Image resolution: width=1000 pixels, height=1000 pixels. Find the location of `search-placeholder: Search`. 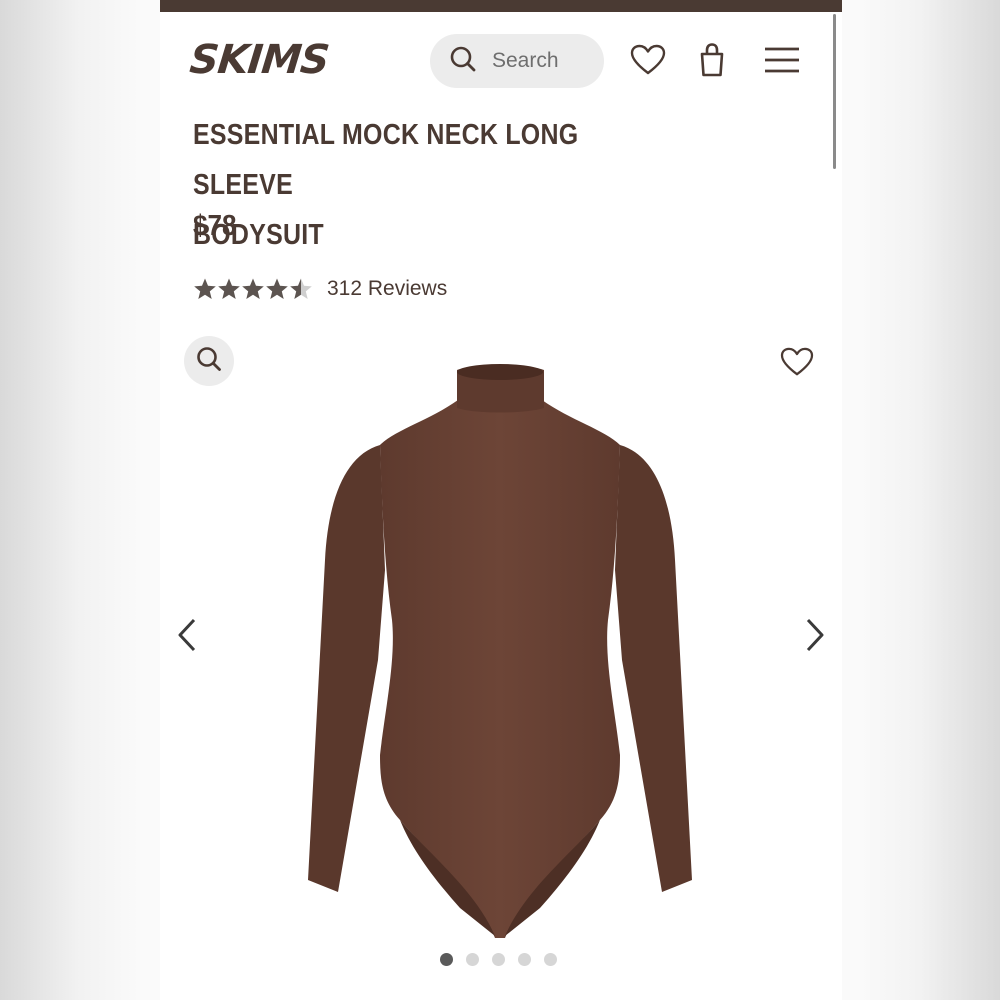

search-placeholder: Search is located at coordinates (525, 60).